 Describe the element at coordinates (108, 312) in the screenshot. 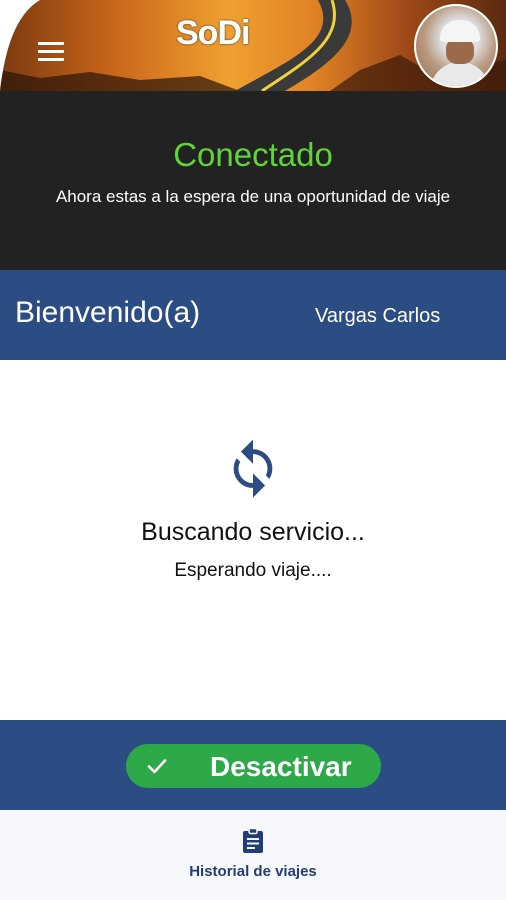

I see `welcome-label: Bienvenido(a)` at that location.